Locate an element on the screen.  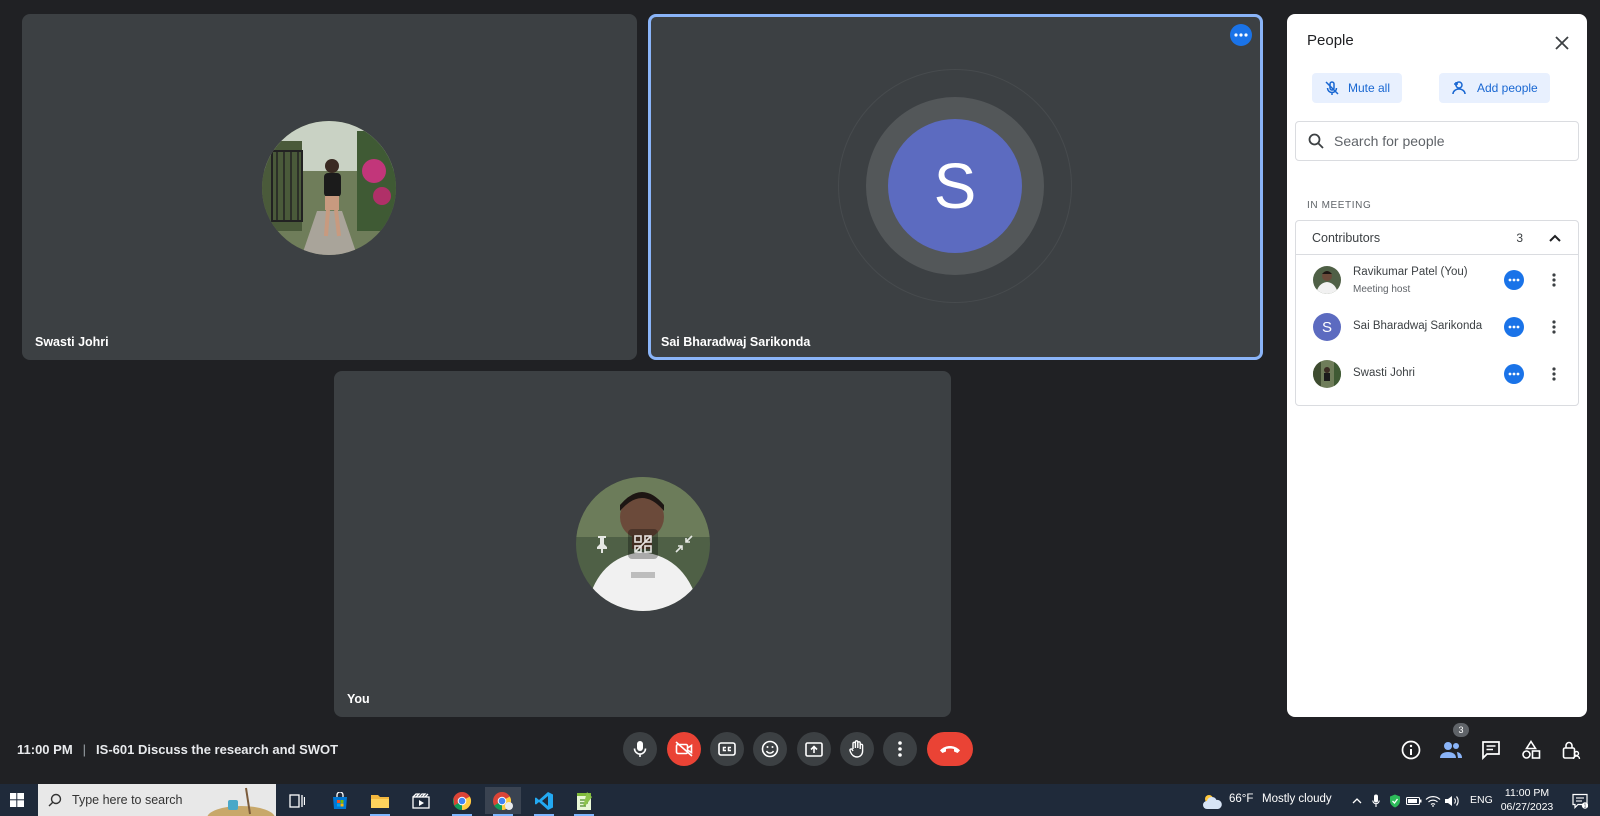
leave-call-button is located at coordinates (950, 749).